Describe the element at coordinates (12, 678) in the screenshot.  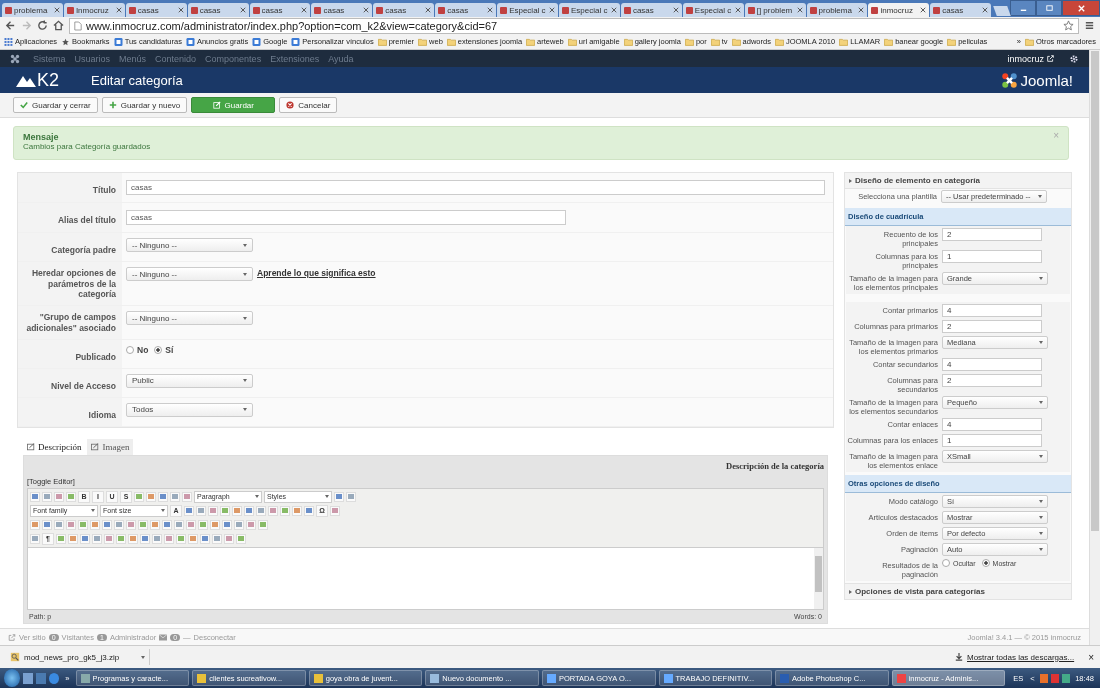
I see `start-button` at that location.